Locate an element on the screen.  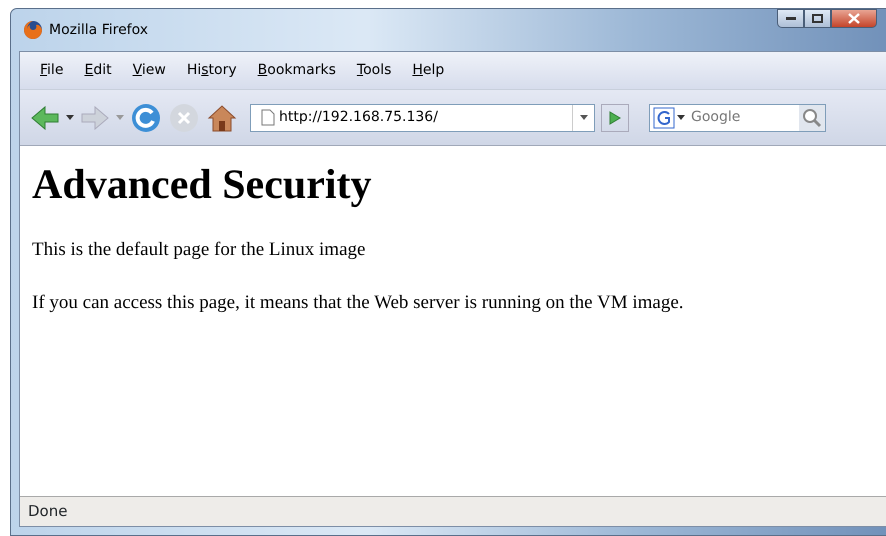
menu-item: Bookmarks is located at coordinates (297, 70).